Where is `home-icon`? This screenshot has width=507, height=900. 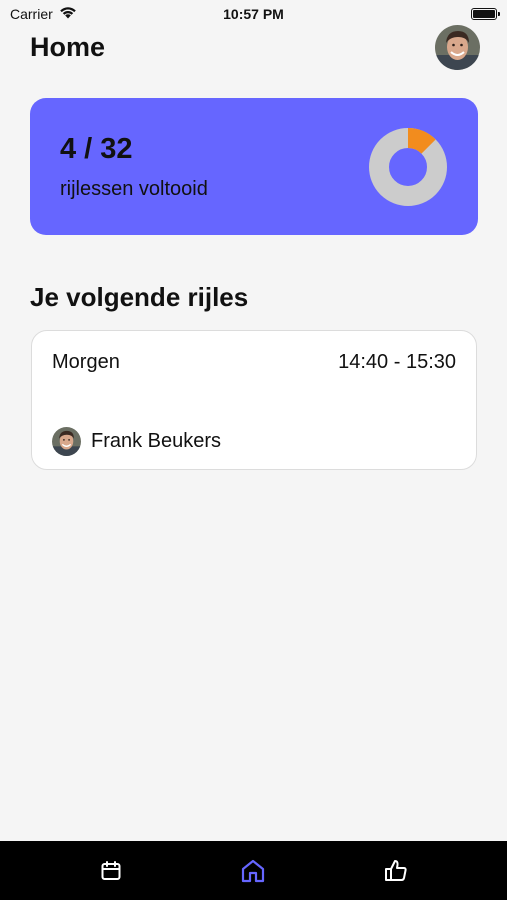
home-icon is located at coordinates (253, 870).